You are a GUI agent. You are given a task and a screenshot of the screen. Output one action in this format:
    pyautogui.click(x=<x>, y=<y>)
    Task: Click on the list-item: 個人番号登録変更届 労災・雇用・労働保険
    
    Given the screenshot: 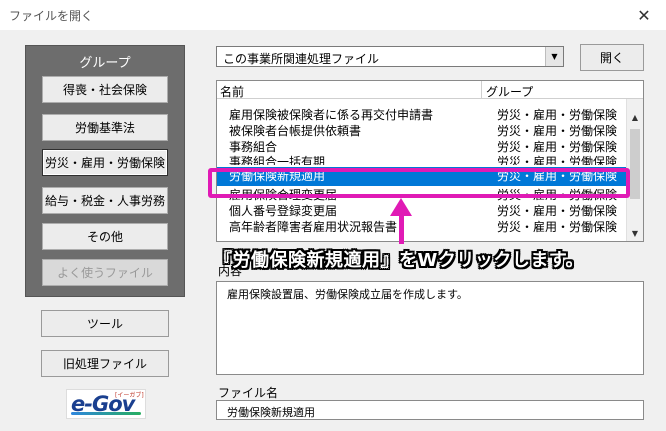 What is the action you would take?
    pyautogui.click(x=422, y=212)
    